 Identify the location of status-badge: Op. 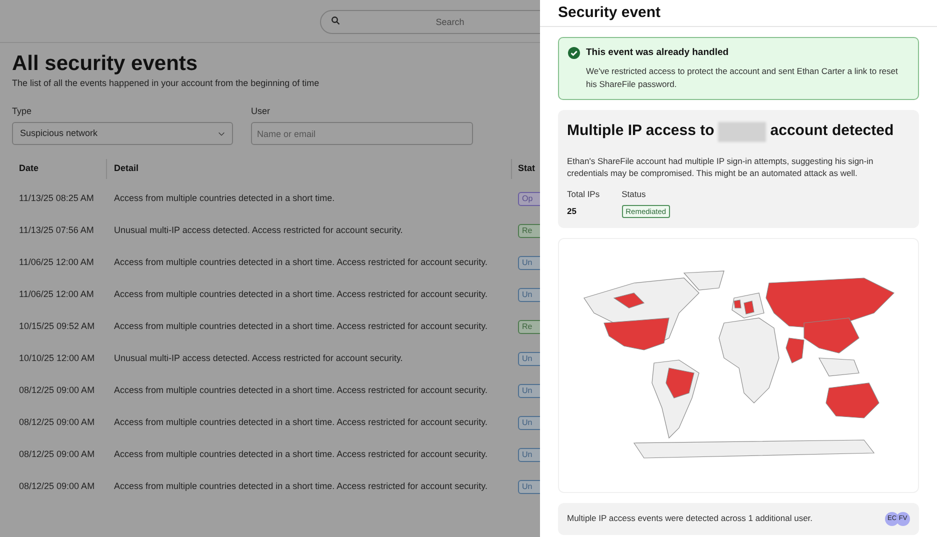
(529, 199).